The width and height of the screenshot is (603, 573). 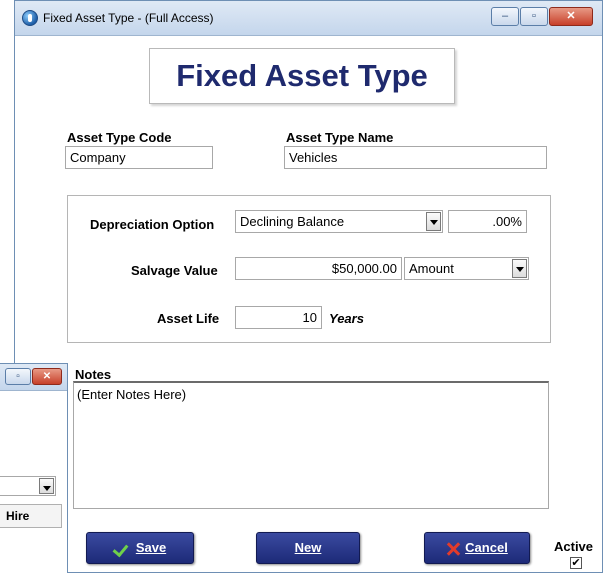 I want to click on title-bar: Fixed Asset Type - (Full Access) – ▫ ✕, so click(x=308, y=18).